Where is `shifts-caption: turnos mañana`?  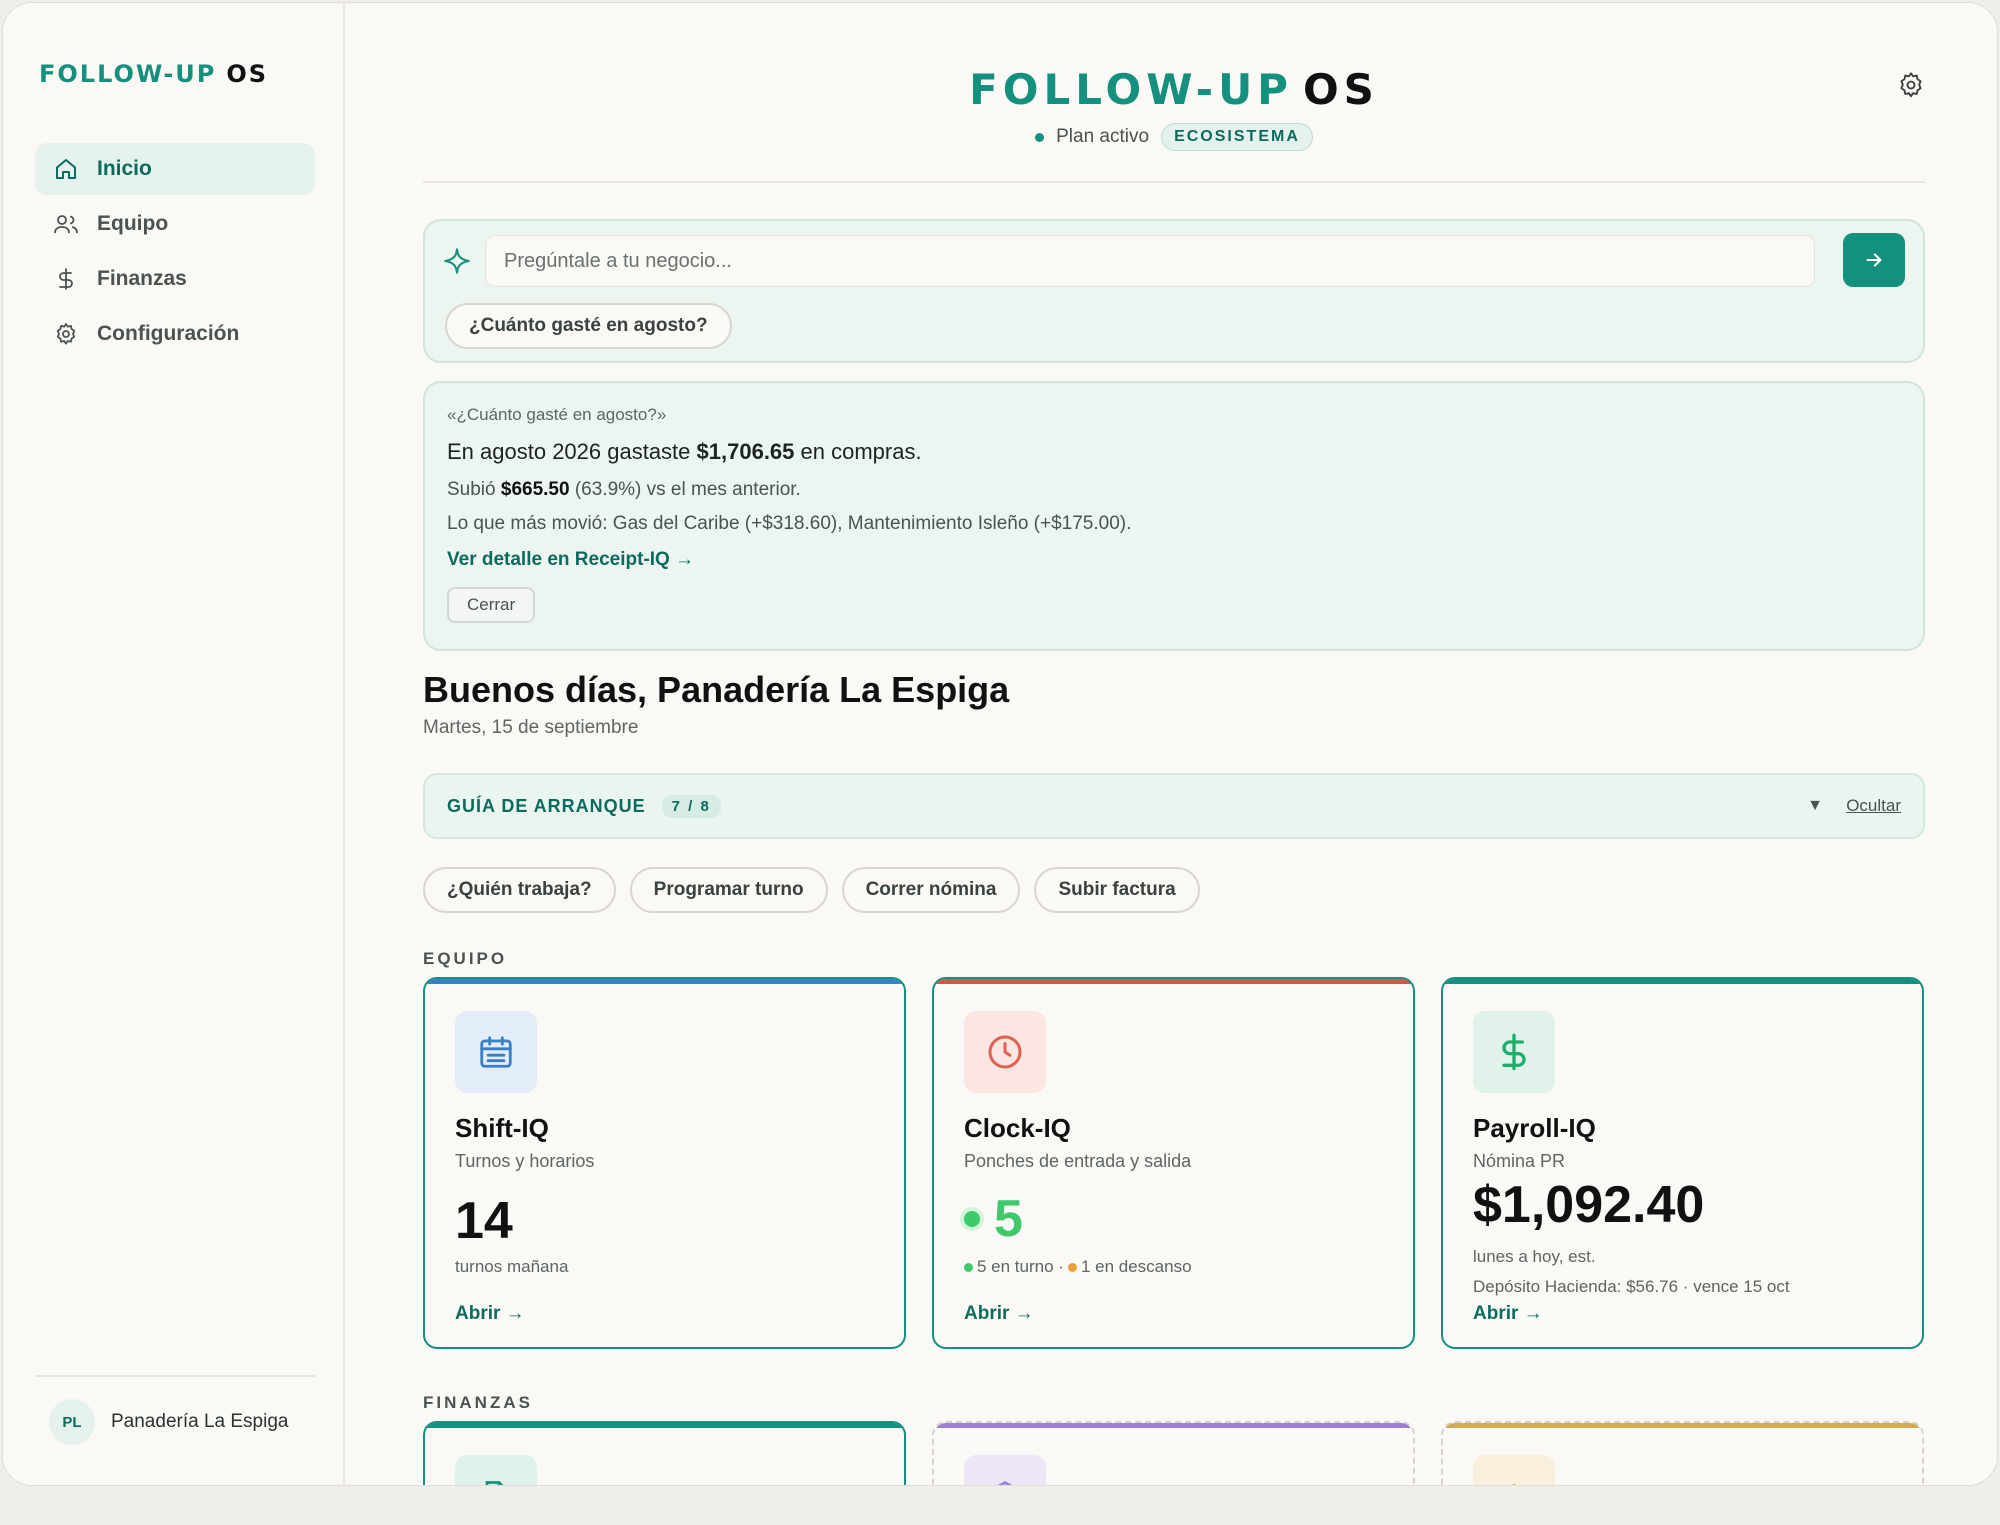
shifts-caption: turnos mañana is located at coordinates (512, 1266).